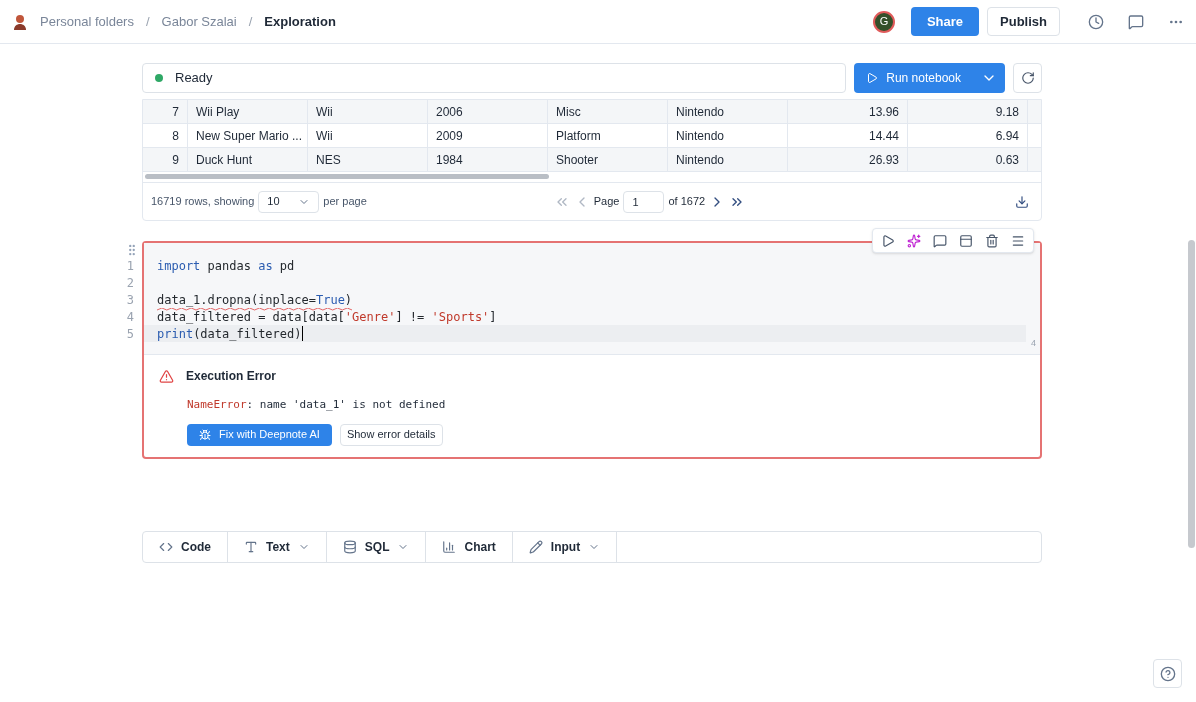 Image resolution: width=1196 pixels, height=702 pixels. I want to click on publish-button: Publish, so click(1023, 21).